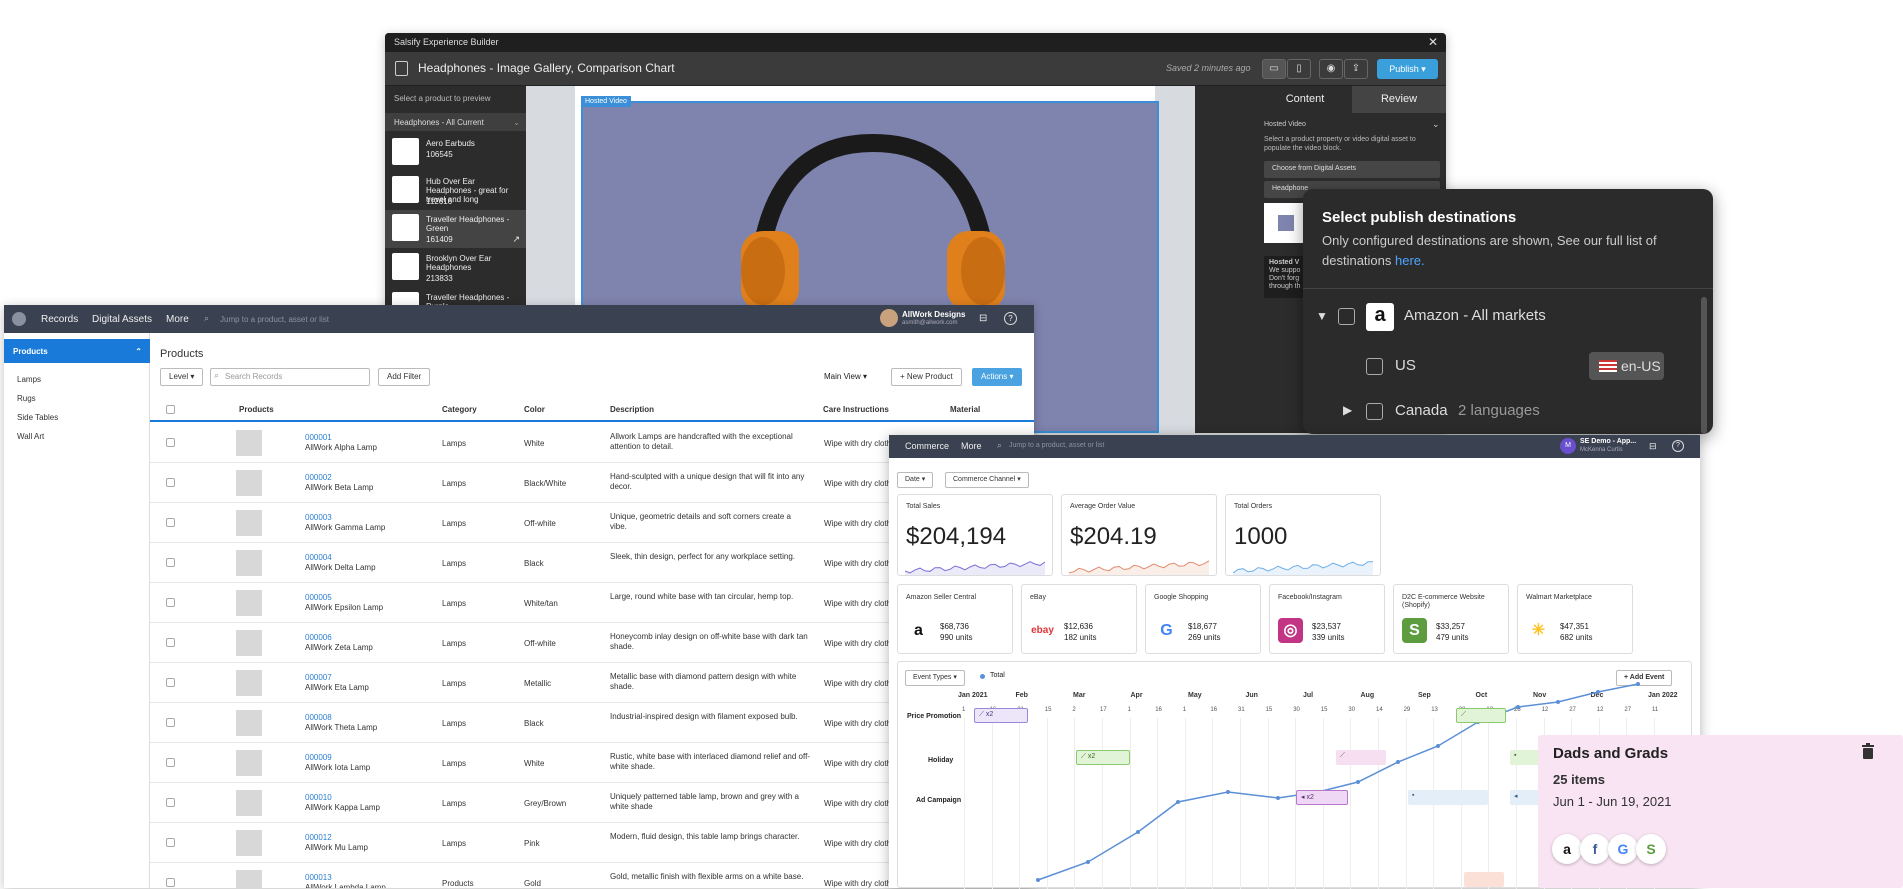 The height and width of the screenshot is (889, 1903). Describe the element at coordinates (997, 377) in the screenshot. I see `actions-button: Actions ▾` at that location.